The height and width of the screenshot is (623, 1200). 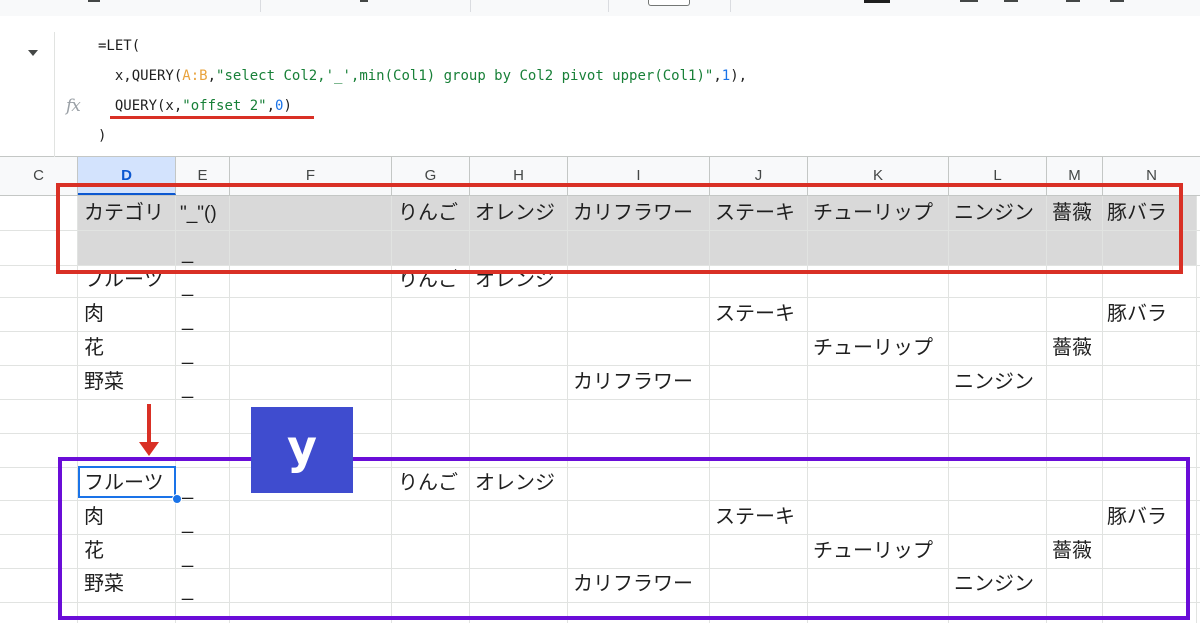 I want to click on formula-bar-divider, so click(x=54, y=102).